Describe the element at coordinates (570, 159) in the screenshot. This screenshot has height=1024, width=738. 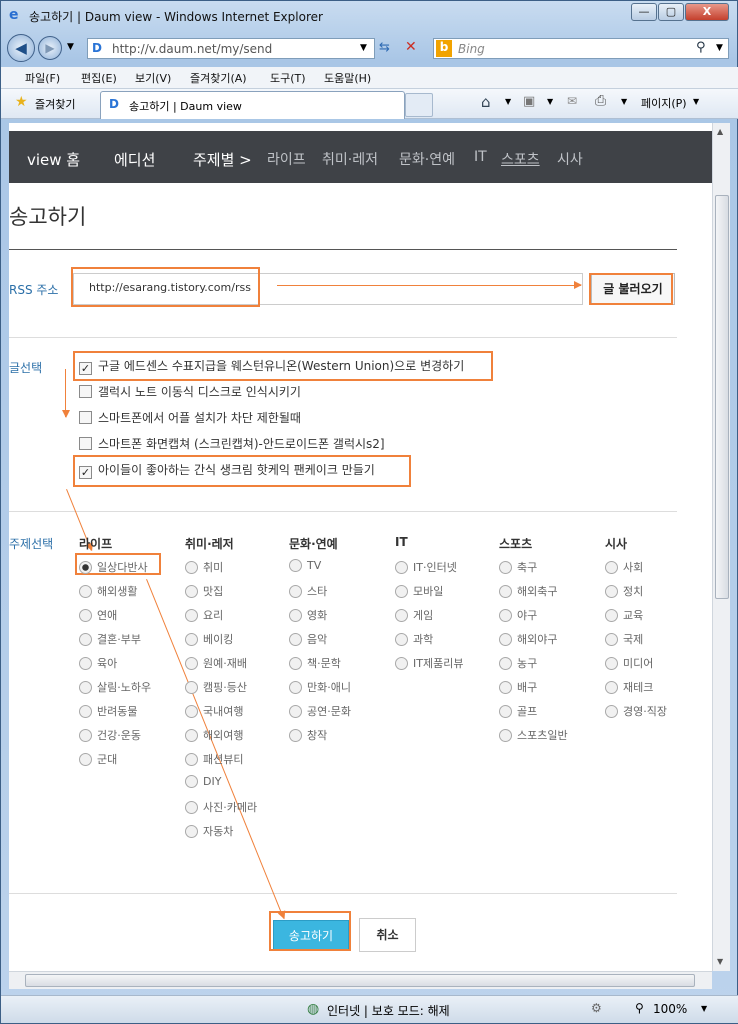
I see `nav-news: 시사` at that location.